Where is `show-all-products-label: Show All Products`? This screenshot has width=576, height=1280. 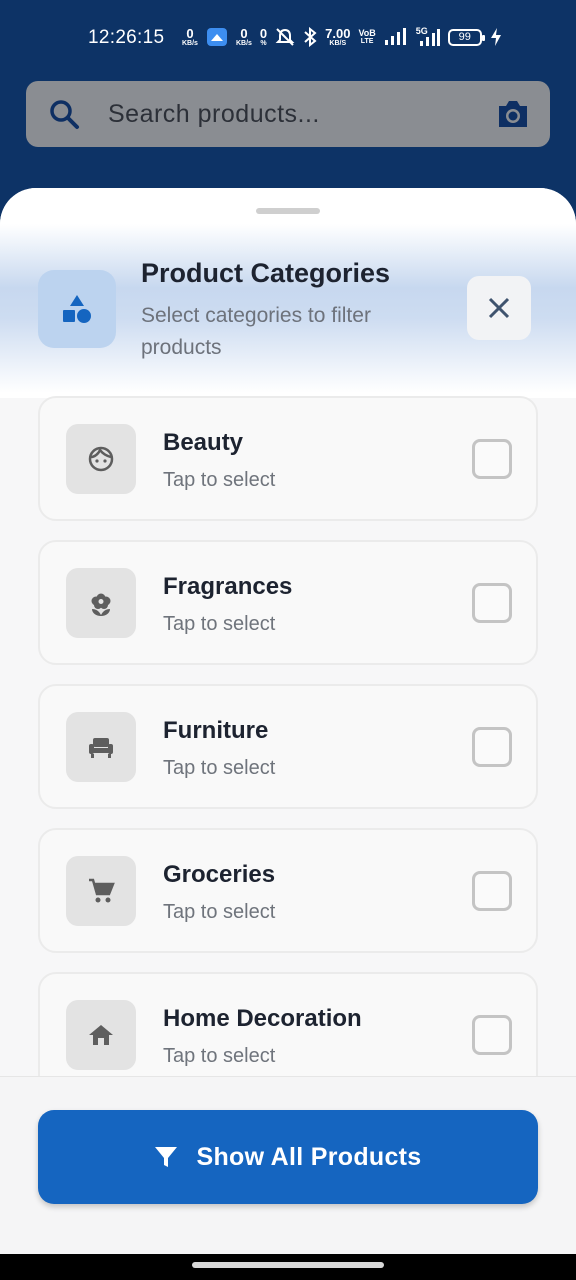 show-all-products-label: Show All Products is located at coordinates (309, 1156).